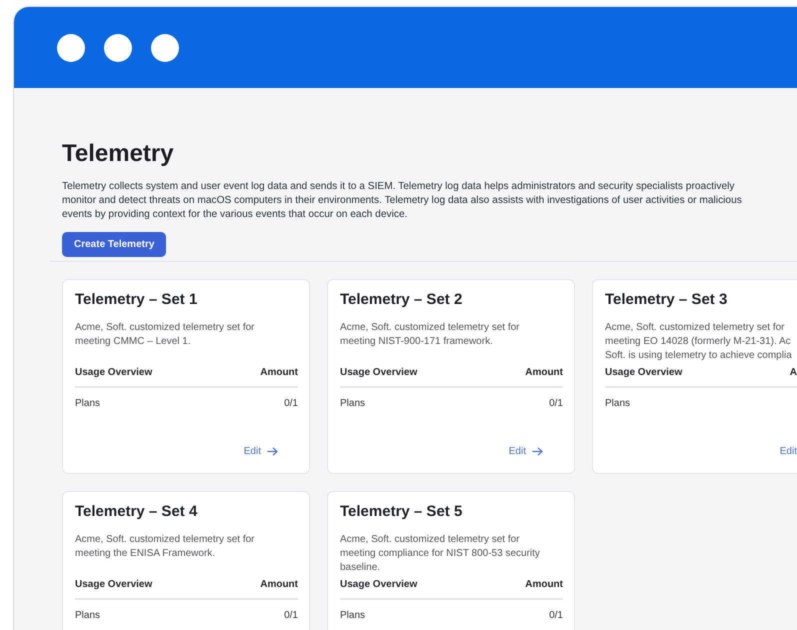  I want to click on card-title: Telemetry – Set 1, so click(136, 300).